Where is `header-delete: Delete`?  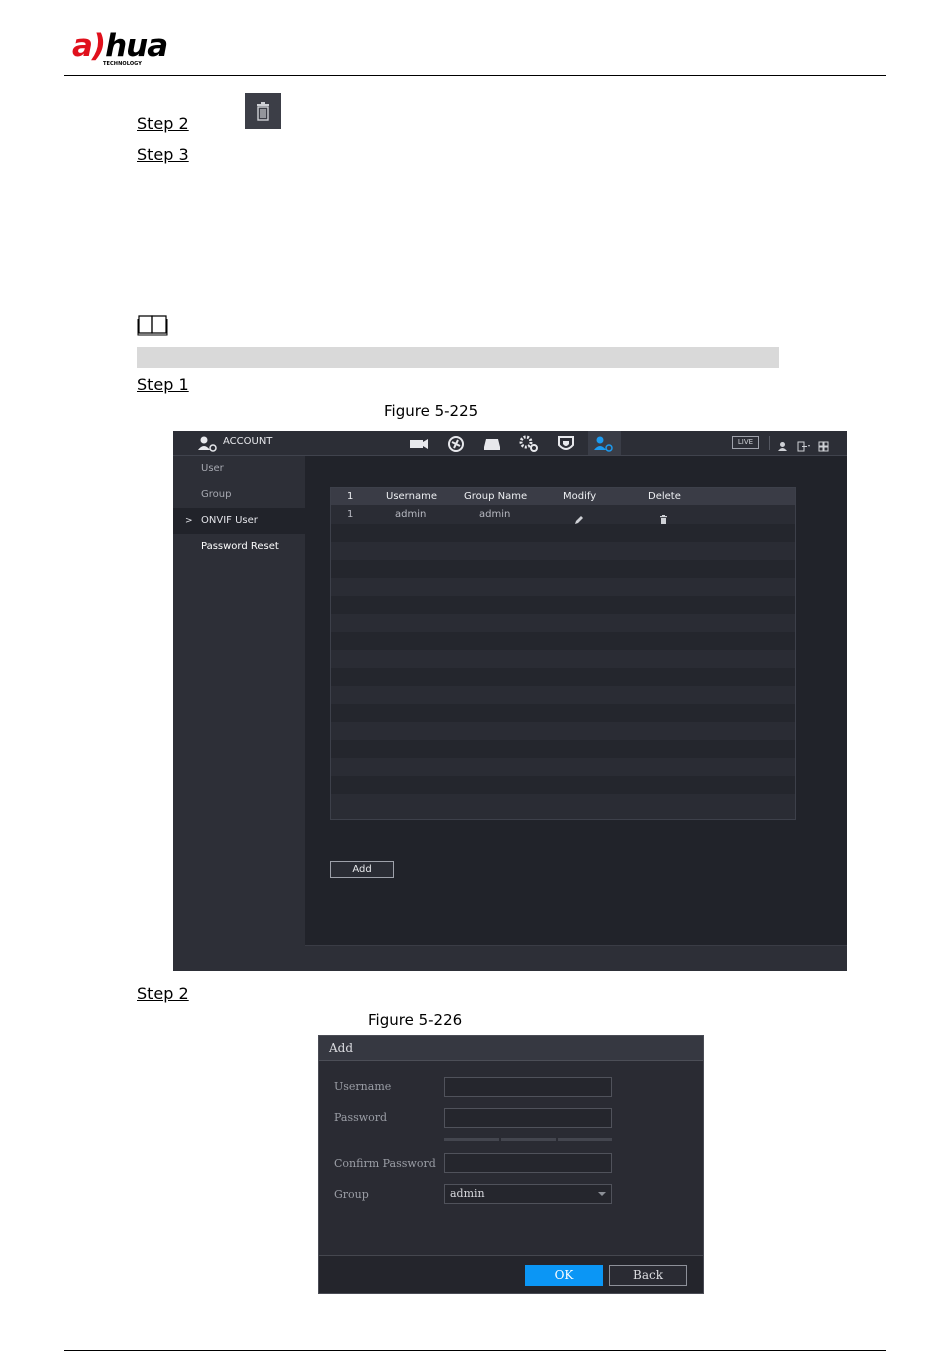
header-delete: Delete is located at coordinates (664, 496).